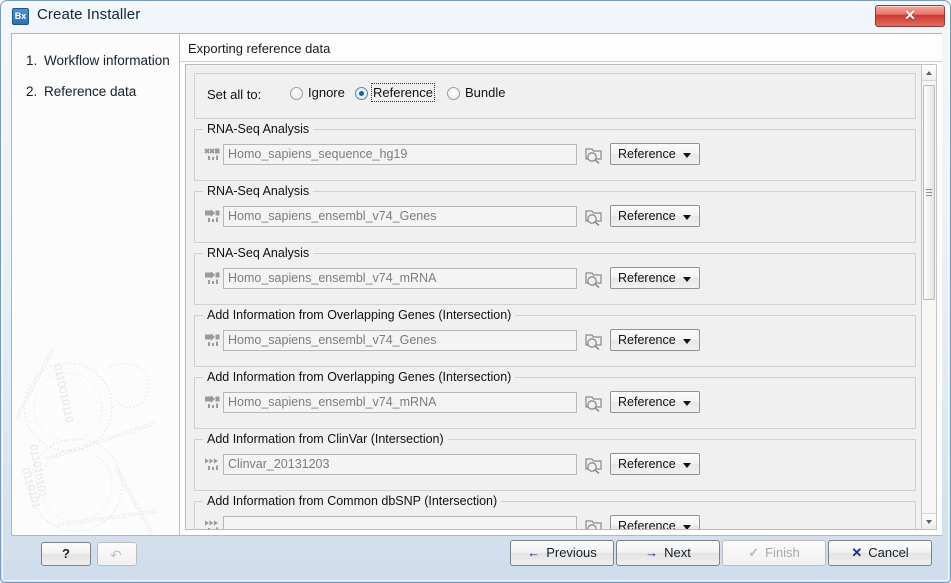 The image size is (951, 583). I want to click on radio-ignore-label: Ignore, so click(326, 92).